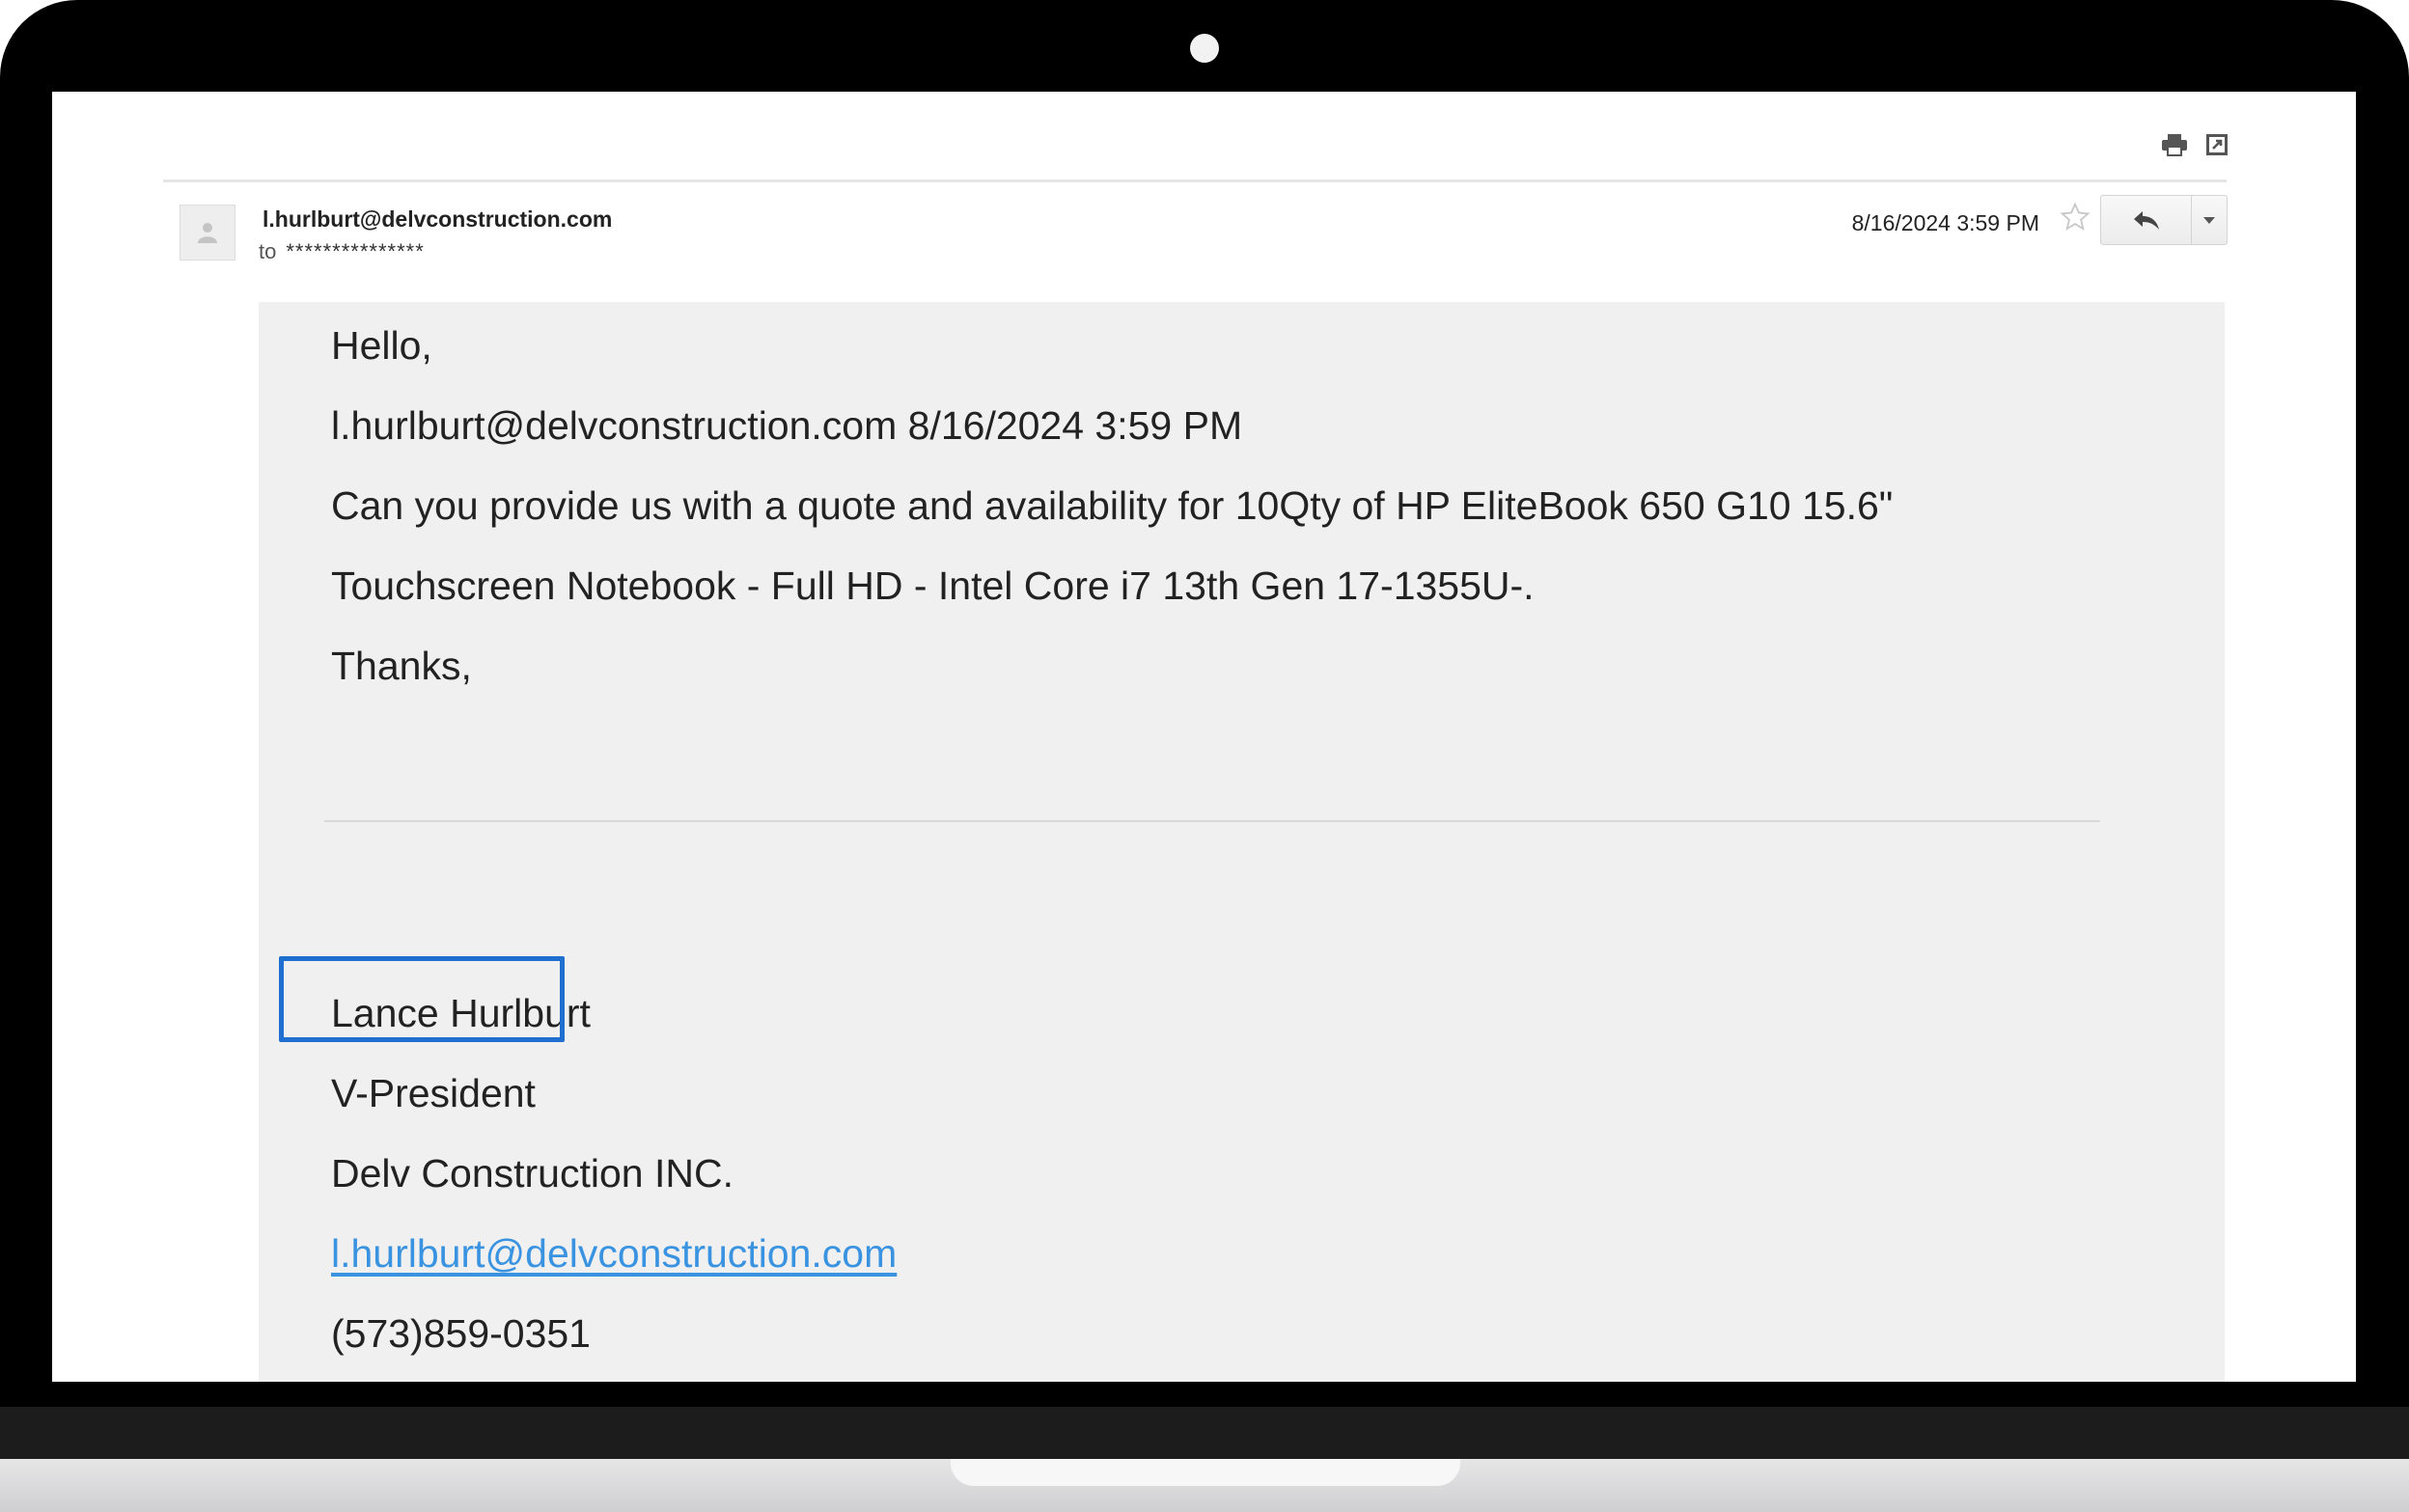 Image resolution: width=2409 pixels, height=1512 pixels. I want to click on reply-button, so click(2146, 220).